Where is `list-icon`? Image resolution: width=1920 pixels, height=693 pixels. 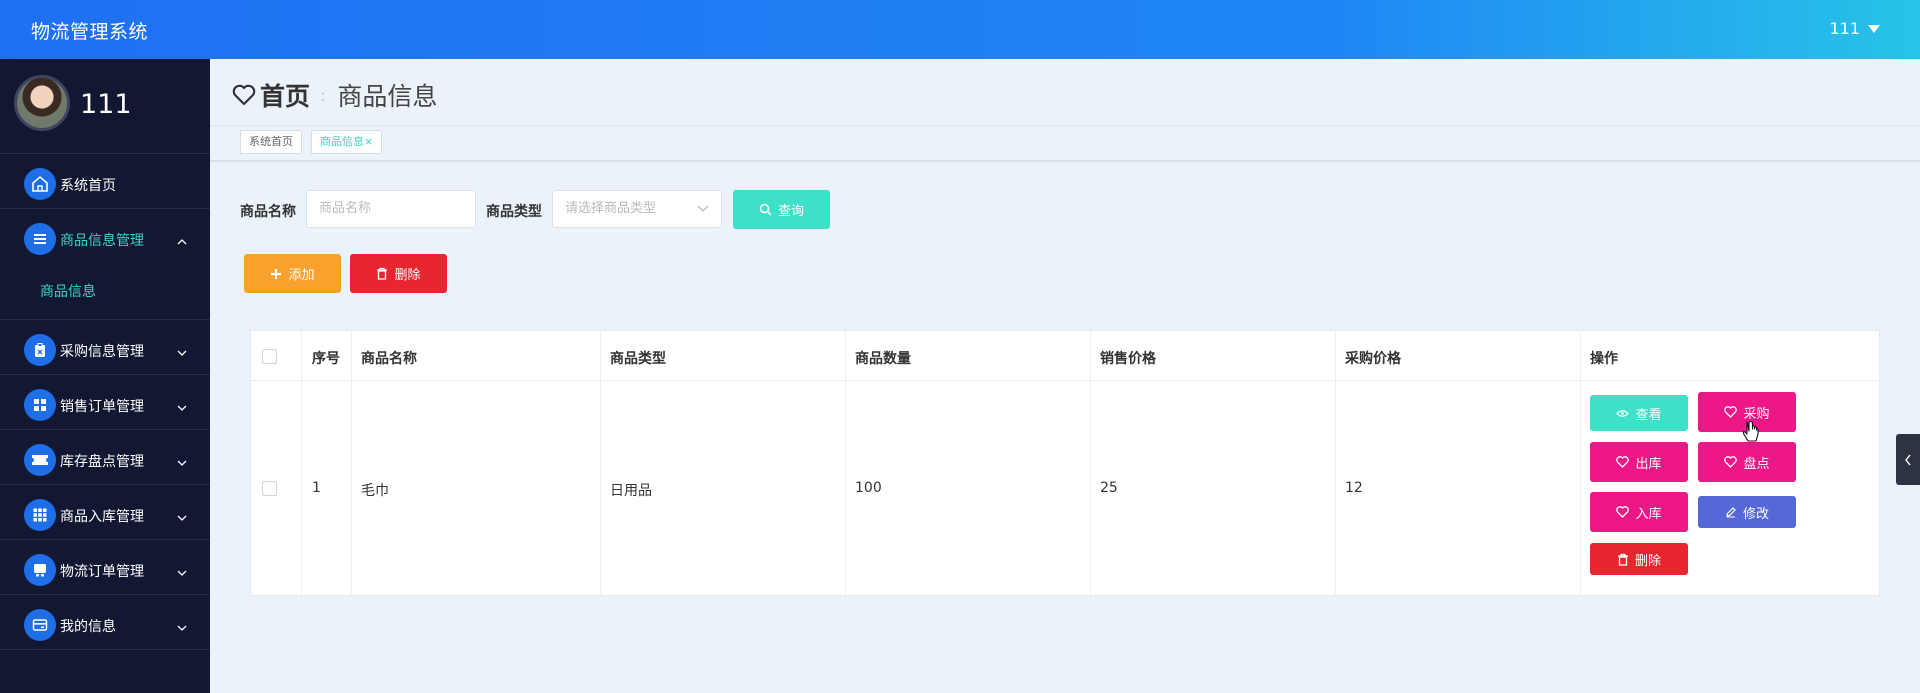 list-icon is located at coordinates (40, 239).